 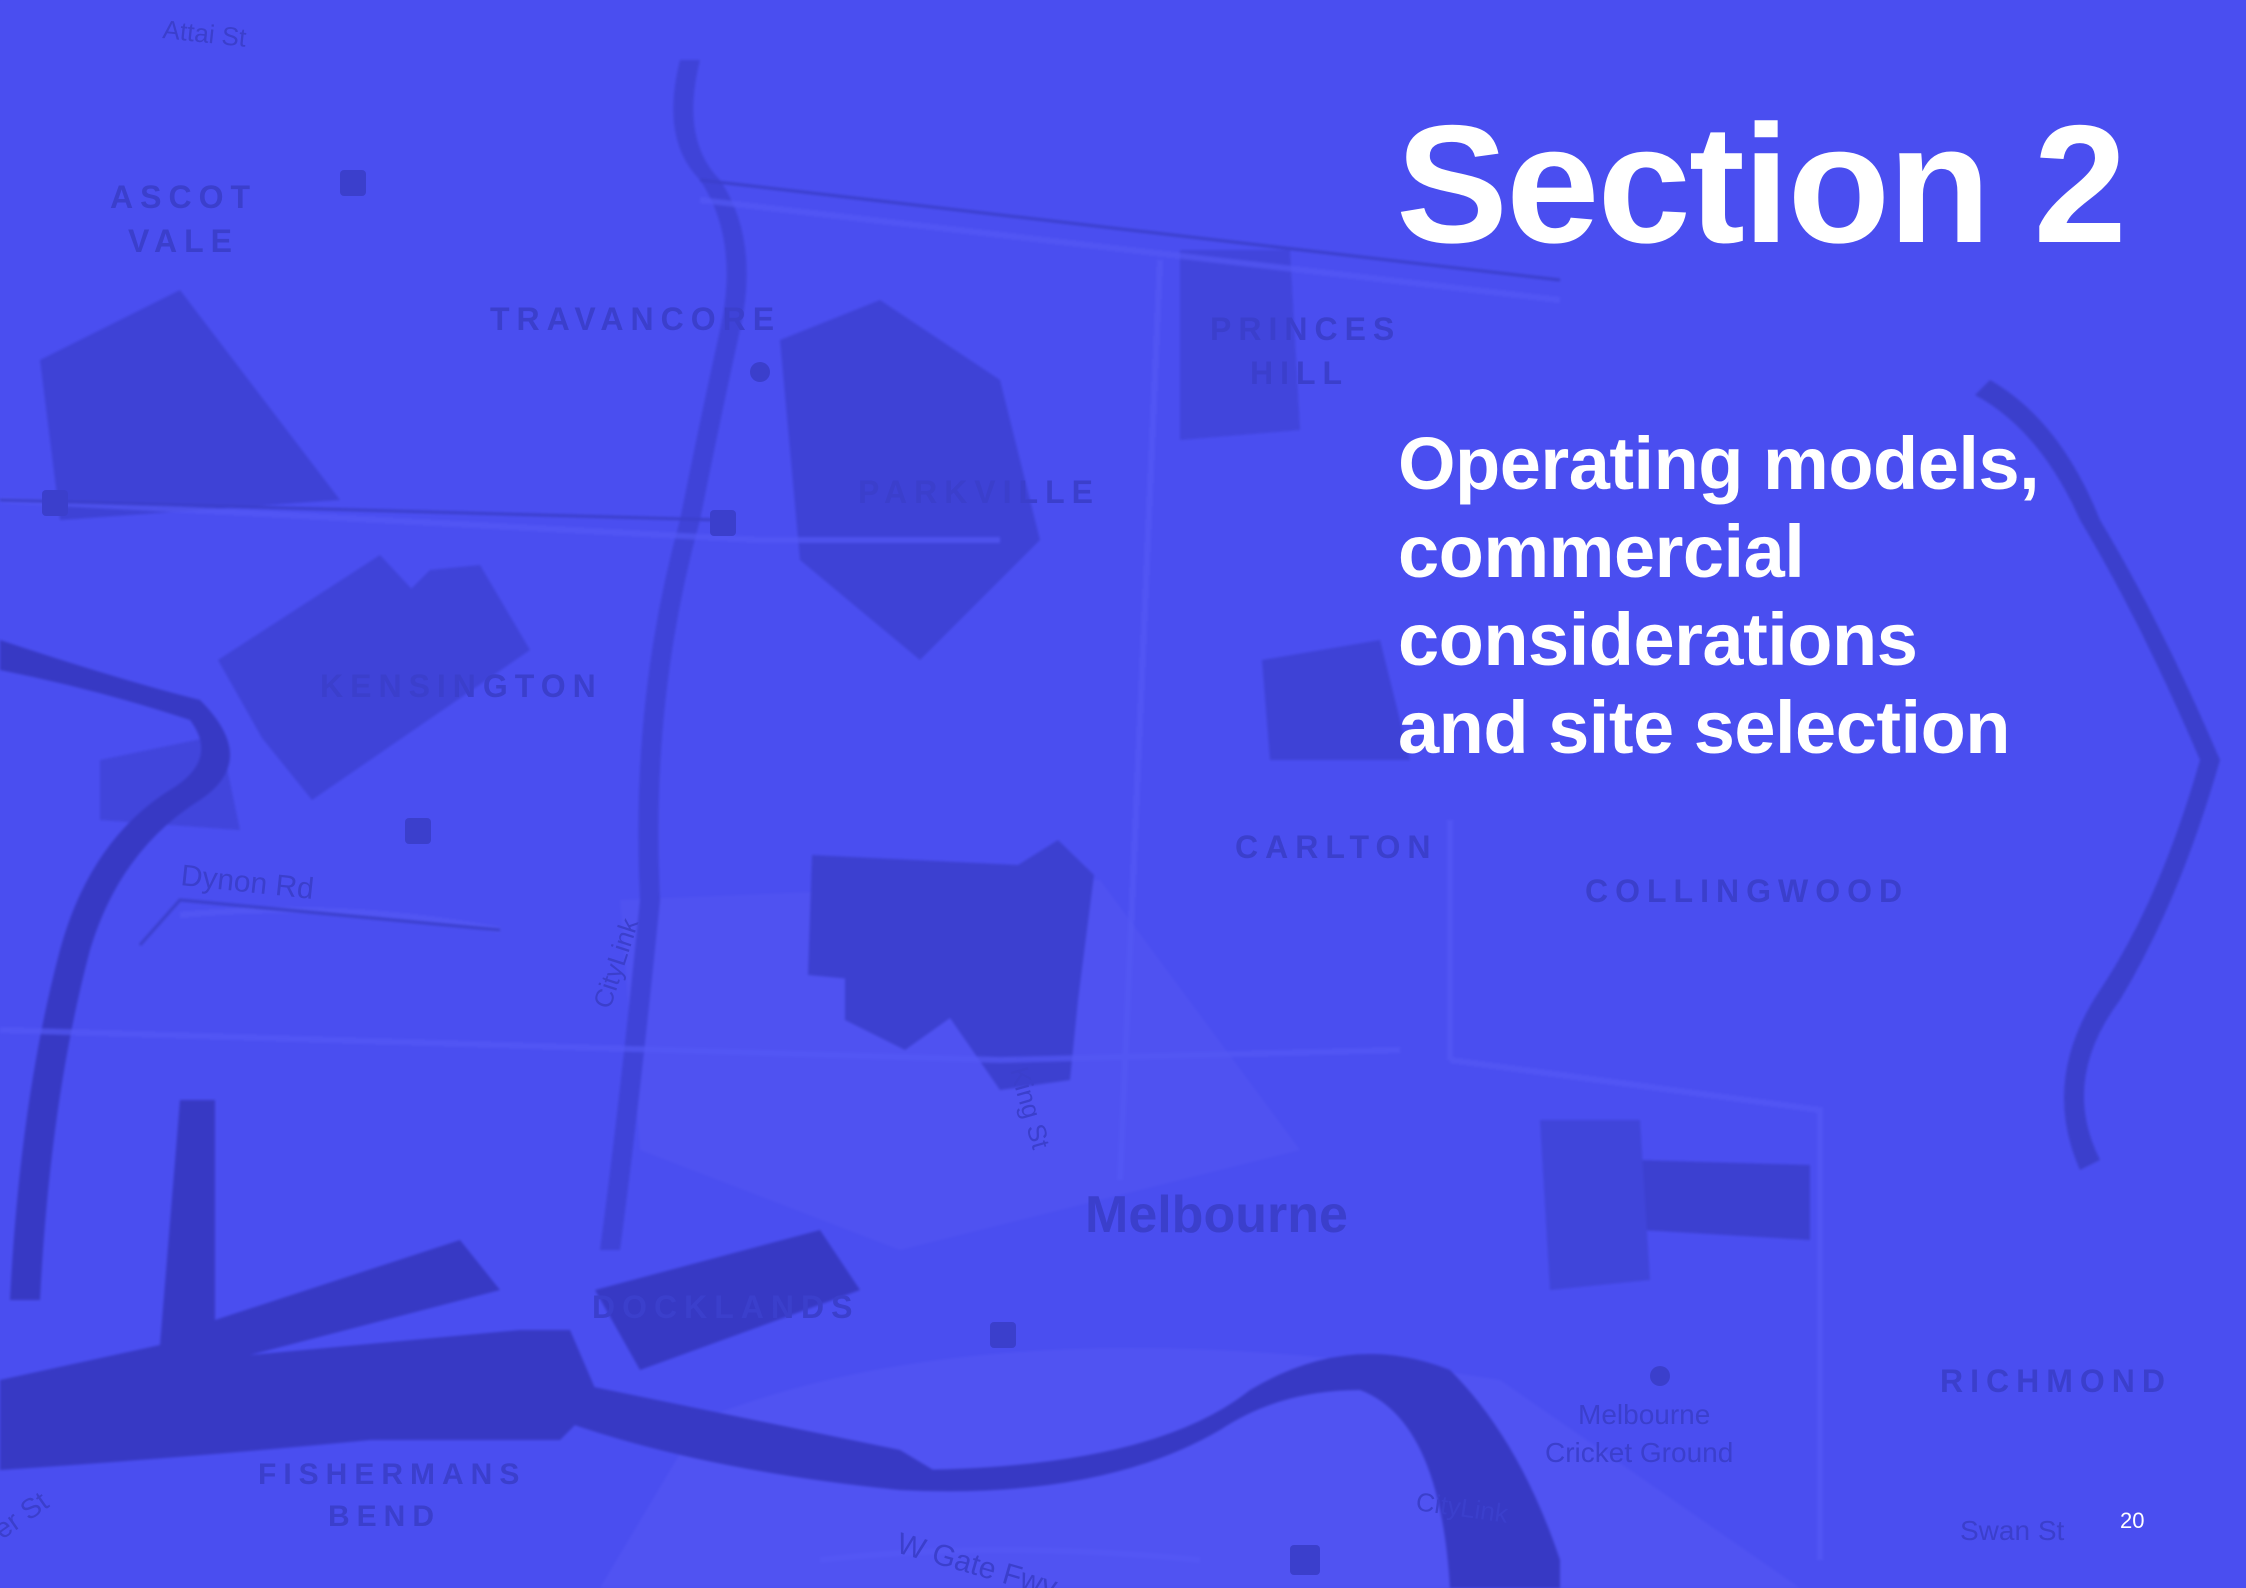 I want to click on subheading-line: and site selection, so click(x=1704, y=727).